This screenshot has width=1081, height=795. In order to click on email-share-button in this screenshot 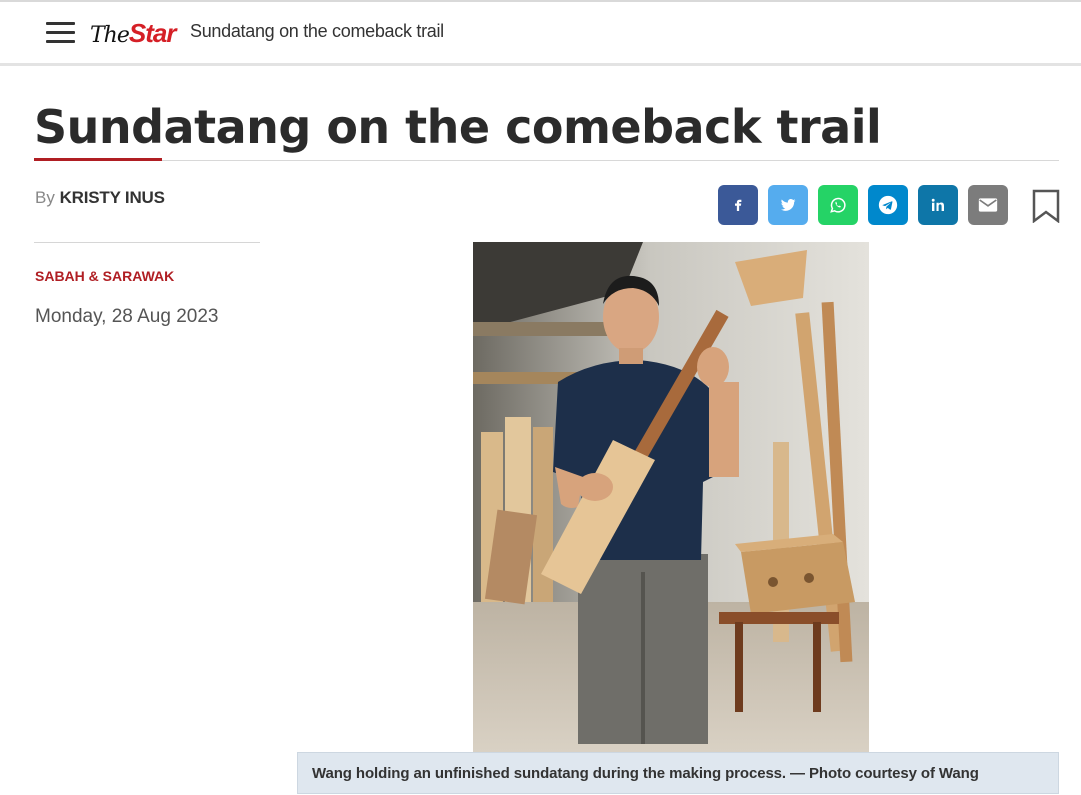, I will do `click(988, 205)`.